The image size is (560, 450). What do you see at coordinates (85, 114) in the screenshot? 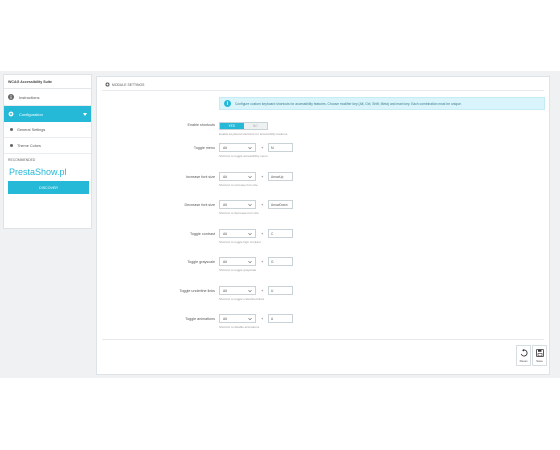
I see `caret-down-icon` at bounding box center [85, 114].